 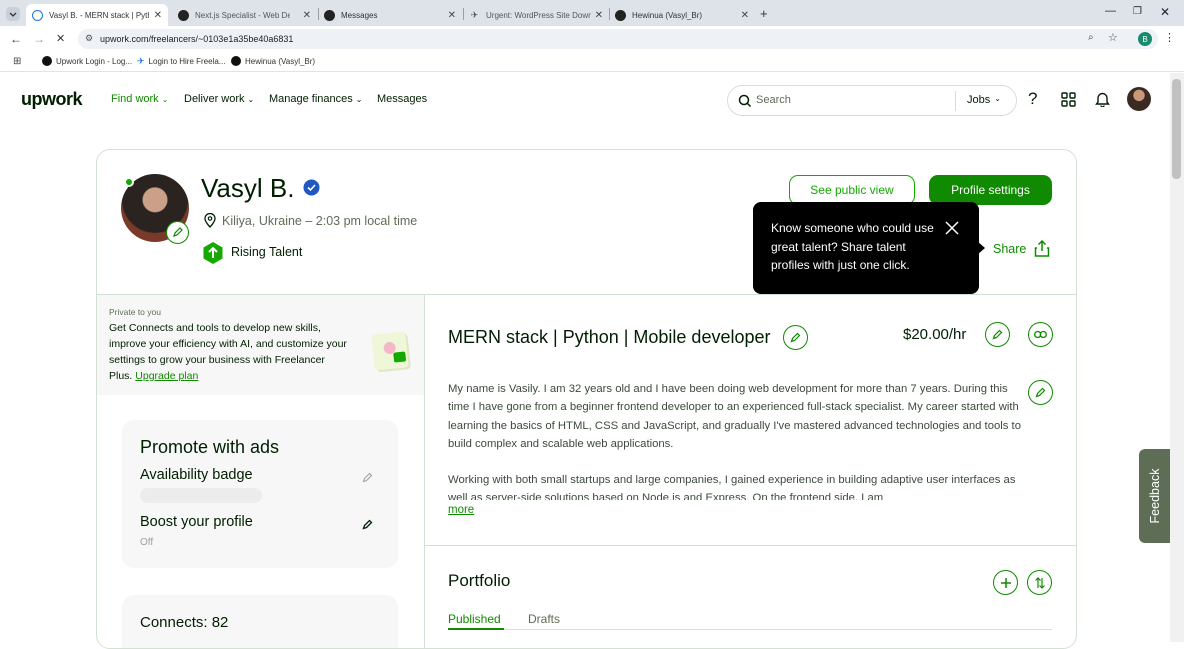 I want to click on edit-title-button, so click(x=795, y=337).